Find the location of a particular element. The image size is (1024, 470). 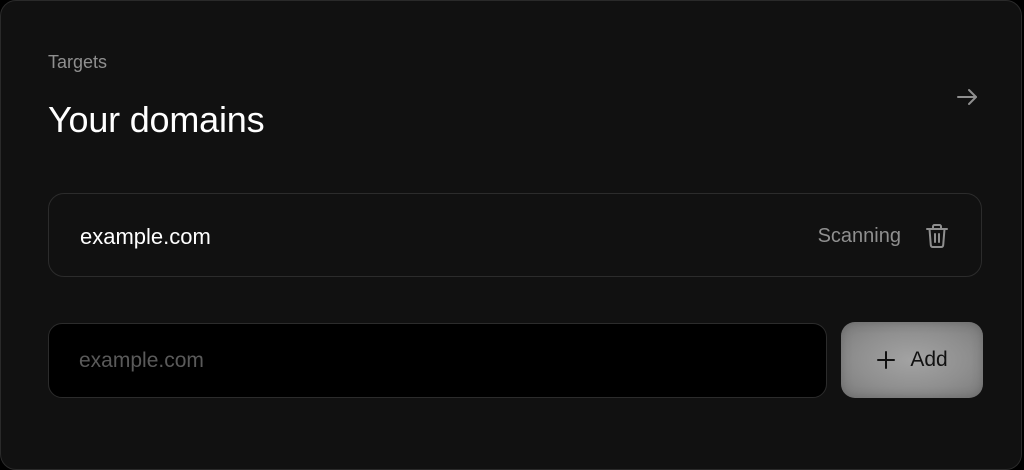

trash-icon is located at coordinates (937, 236).